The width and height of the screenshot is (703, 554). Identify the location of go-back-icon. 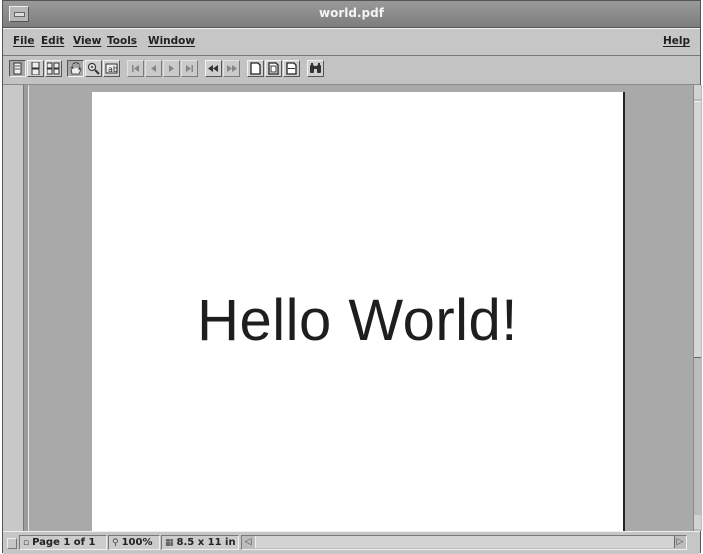
(213, 68).